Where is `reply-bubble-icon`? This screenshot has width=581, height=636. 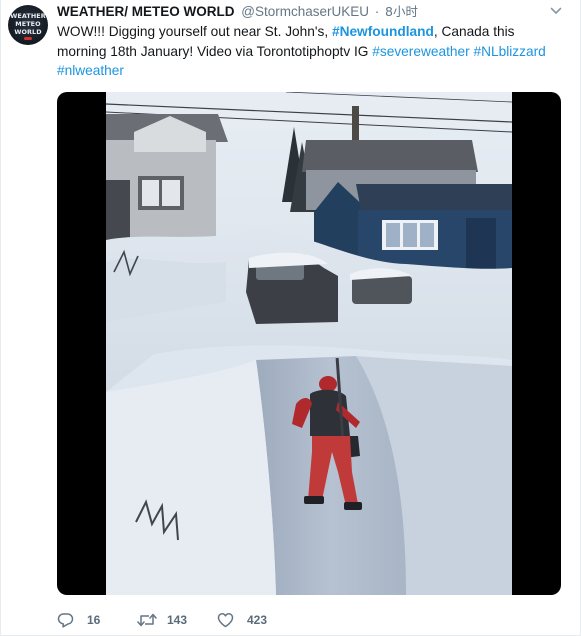
reply-bubble-icon is located at coordinates (65, 620).